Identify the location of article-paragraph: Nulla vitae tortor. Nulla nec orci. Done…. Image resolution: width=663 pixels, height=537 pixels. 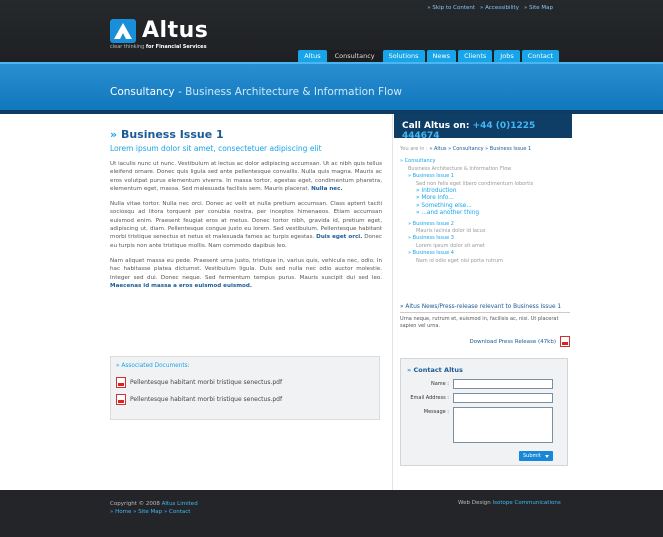
(246, 225).